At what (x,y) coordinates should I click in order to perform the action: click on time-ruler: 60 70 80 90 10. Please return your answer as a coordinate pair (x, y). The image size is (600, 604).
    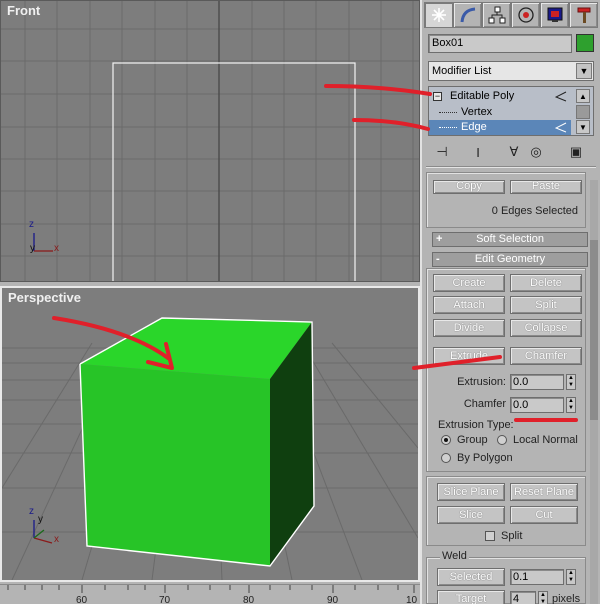
    Looking at the image, I should click on (210, 594).